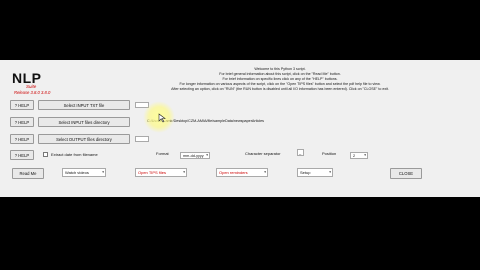 The height and width of the screenshot is (270, 480). What do you see at coordinates (354, 155) in the screenshot?
I see `position-value: 2` at bounding box center [354, 155].